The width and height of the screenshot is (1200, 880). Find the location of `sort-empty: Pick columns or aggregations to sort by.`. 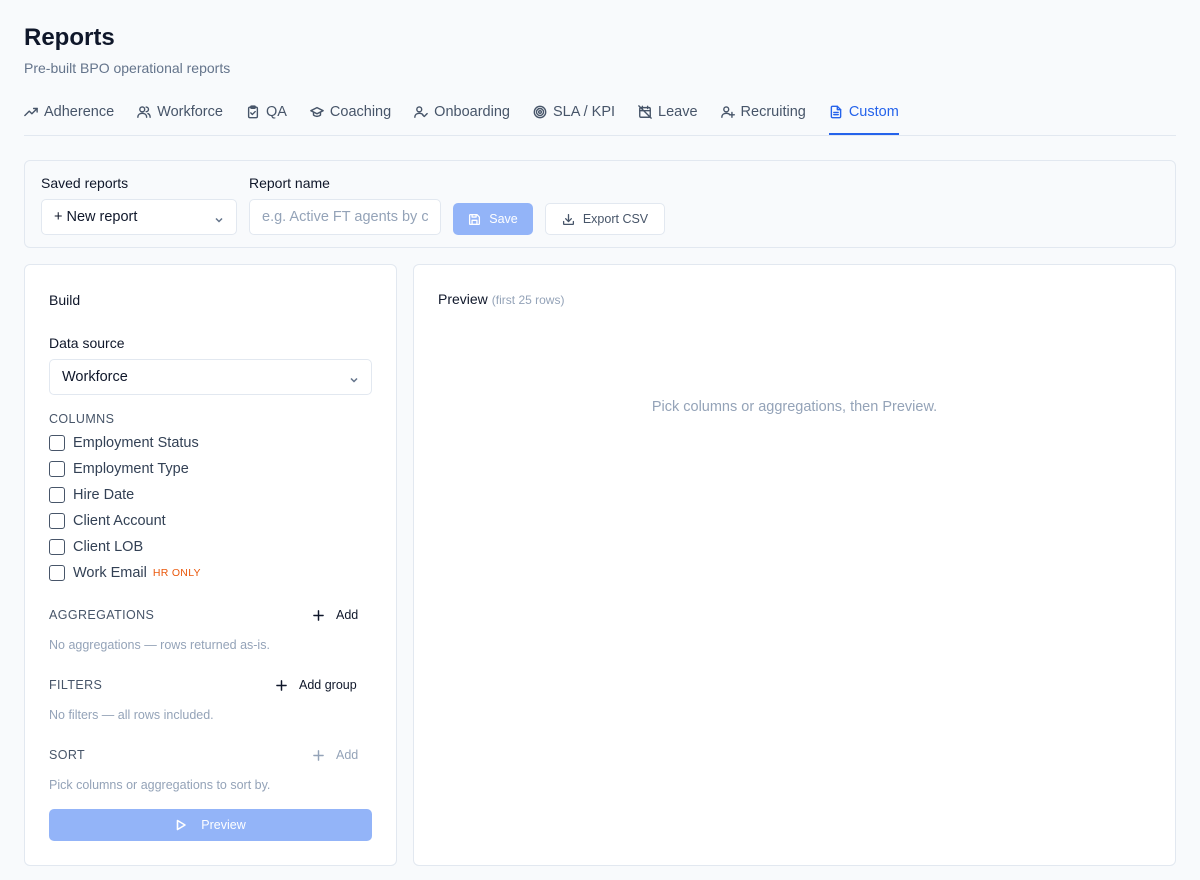

sort-empty: Pick columns or aggregations to sort by. is located at coordinates (160, 785).